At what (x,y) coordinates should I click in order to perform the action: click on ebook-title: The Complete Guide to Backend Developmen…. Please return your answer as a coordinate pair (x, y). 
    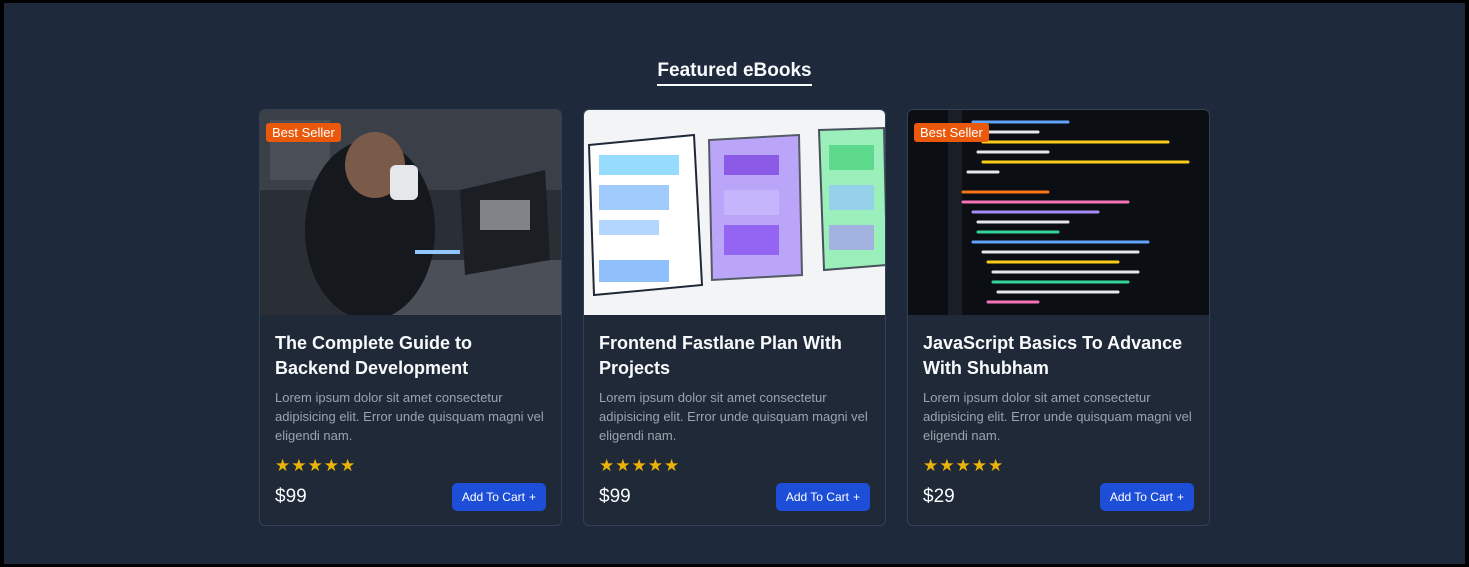
    Looking at the image, I should click on (412, 356).